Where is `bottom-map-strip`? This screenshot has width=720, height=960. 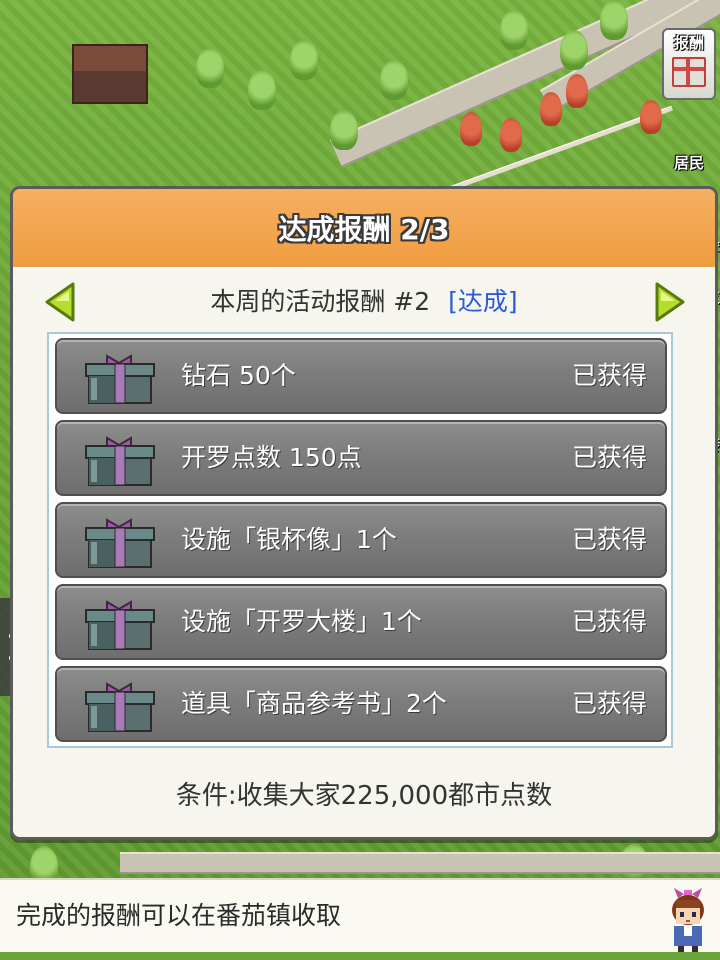
bottom-map-strip is located at coordinates (360, 956).